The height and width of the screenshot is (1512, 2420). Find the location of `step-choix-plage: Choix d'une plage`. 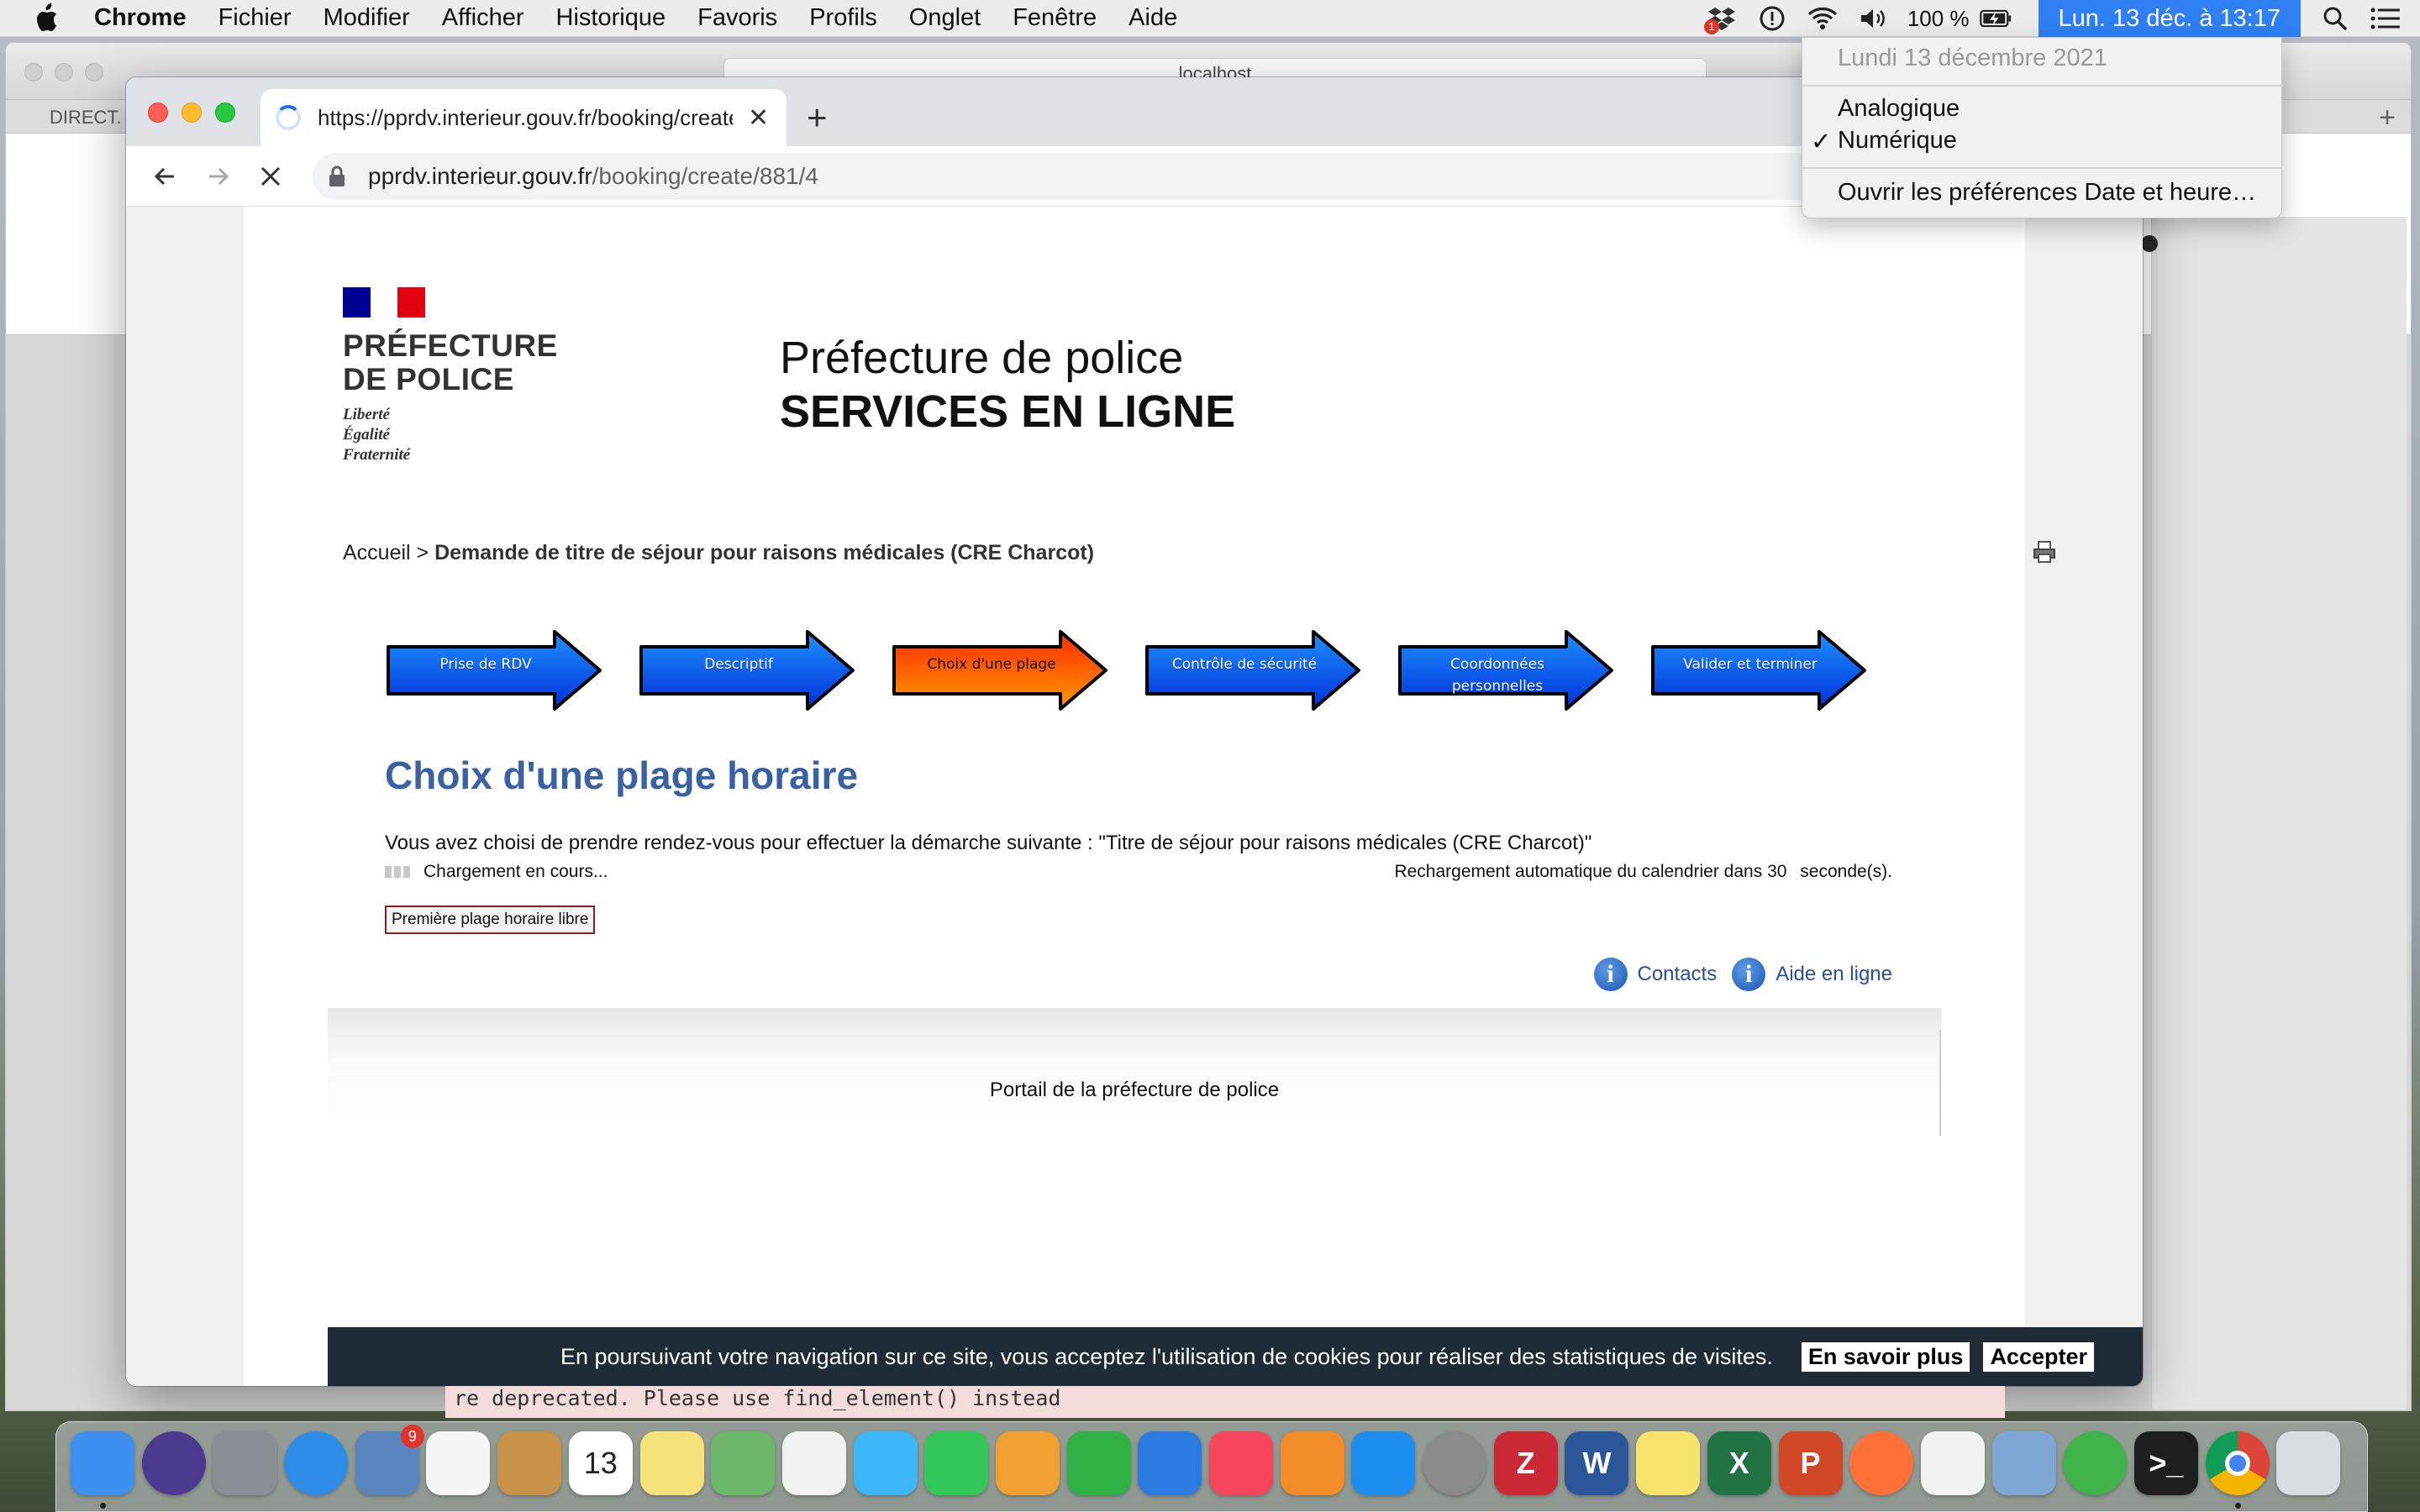

step-choix-plage: Choix d'une plage is located at coordinates (1001, 670).